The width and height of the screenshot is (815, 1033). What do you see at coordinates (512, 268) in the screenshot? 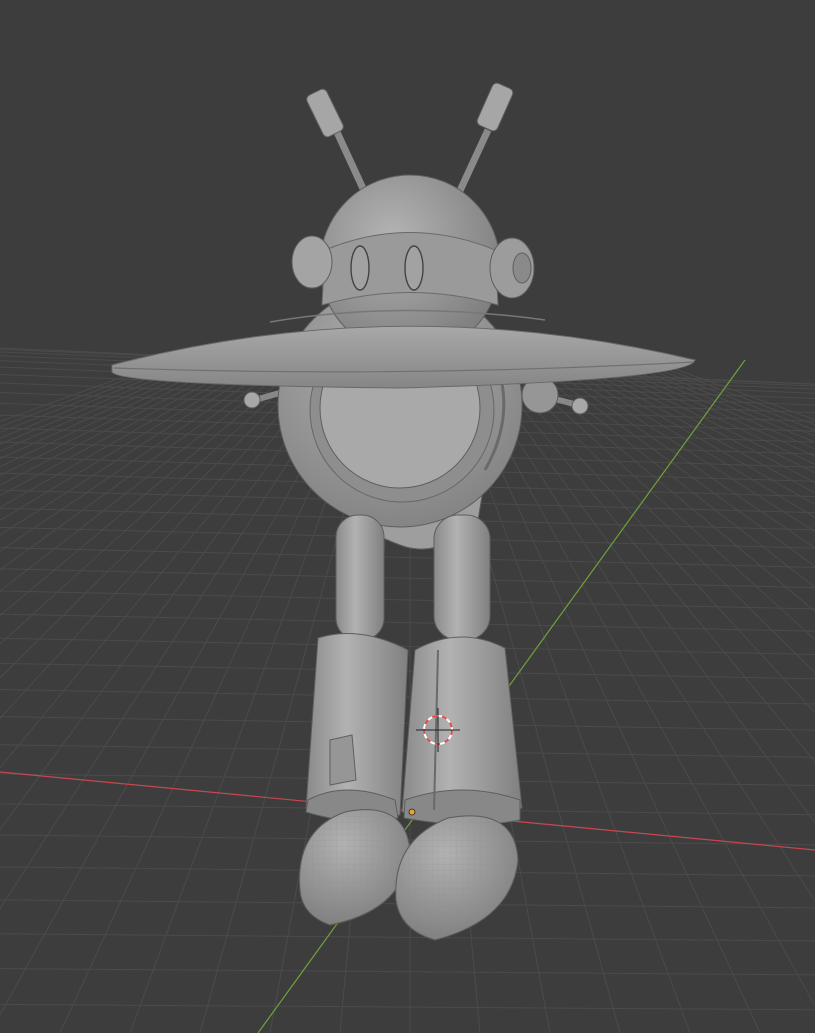
I see `ear-right` at bounding box center [512, 268].